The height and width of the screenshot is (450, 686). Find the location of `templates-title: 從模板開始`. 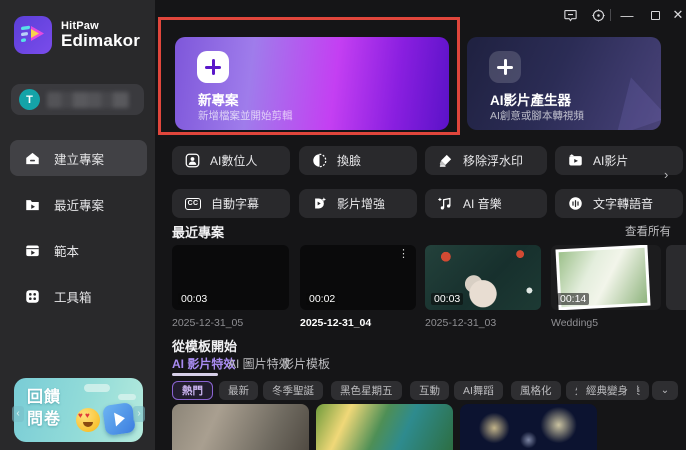

templates-title: 從模板開始 is located at coordinates (205, 346).